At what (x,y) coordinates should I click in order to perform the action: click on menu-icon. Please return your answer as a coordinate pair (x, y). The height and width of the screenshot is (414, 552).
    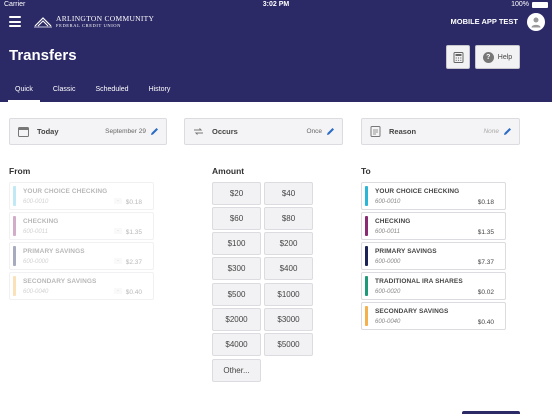
    Looking at the image, I should click on (15, 21).